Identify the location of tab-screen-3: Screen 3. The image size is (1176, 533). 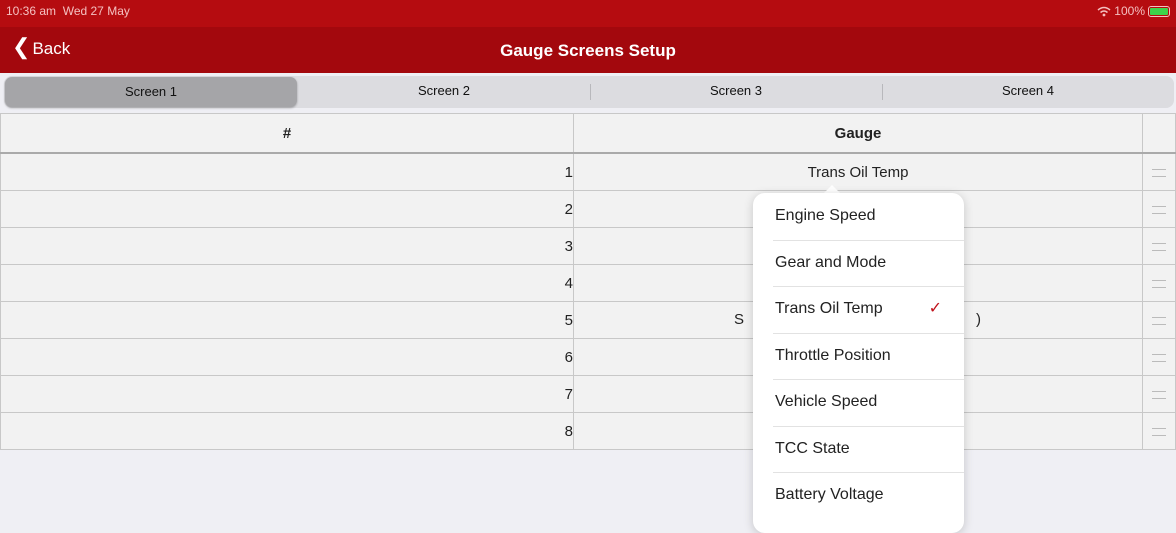
(736, 92).